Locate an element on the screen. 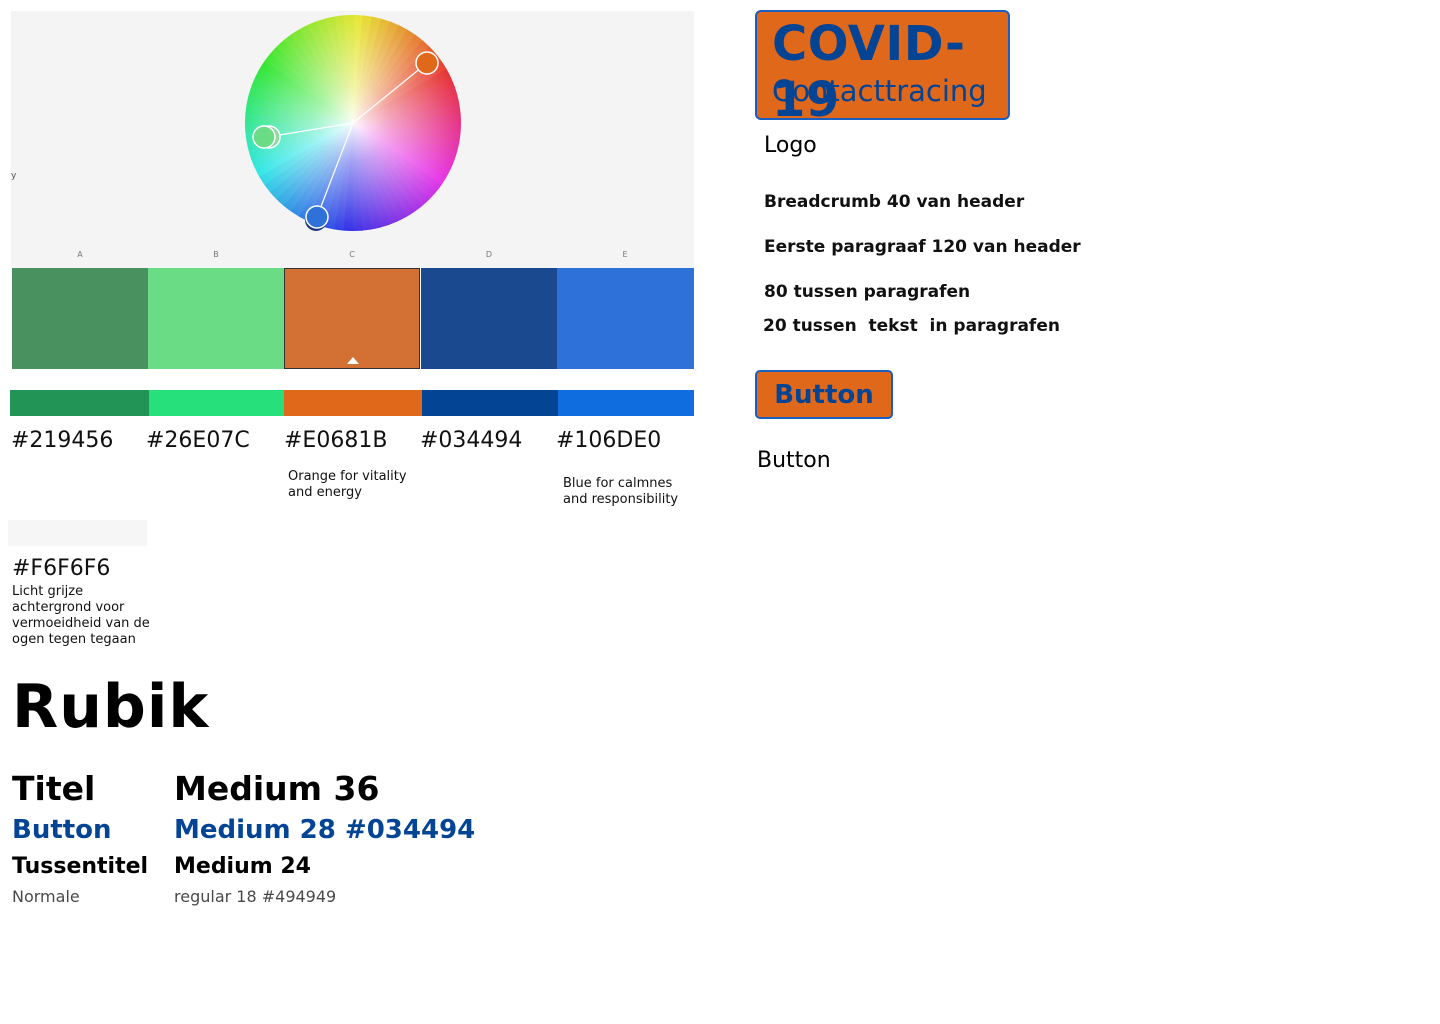  palette-swatch-c-selected is located at coordinates (352, 318).